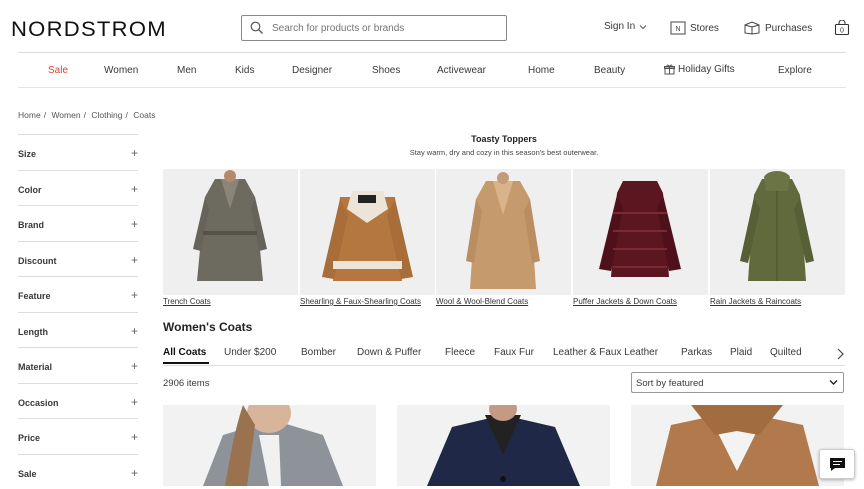 The height and width of the screenshot is (489, 864). What do you see at coordinates (31, 225) in the screenshot?
I see `filter-label: Brand` at bounding box center [31, 225].